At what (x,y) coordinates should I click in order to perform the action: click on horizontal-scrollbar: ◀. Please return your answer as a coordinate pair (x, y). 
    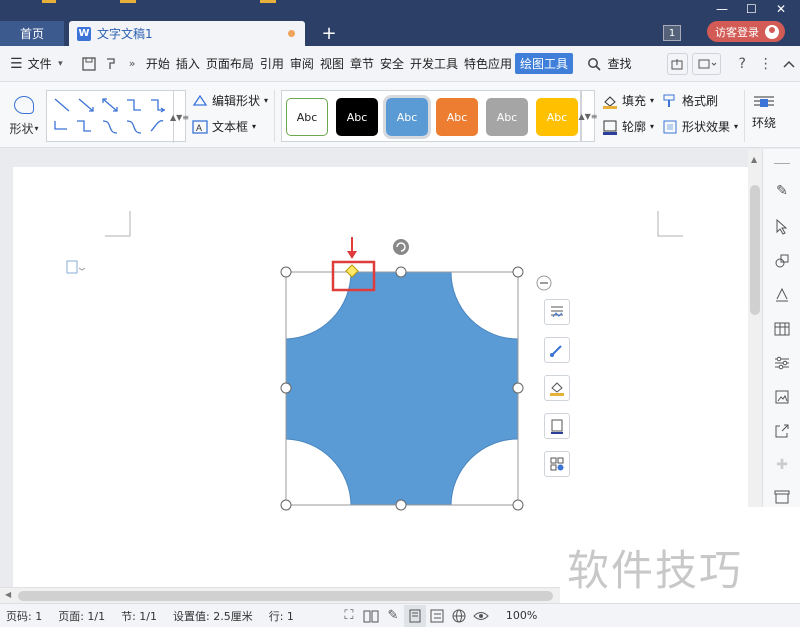
    Looking at the image, I should click on (280, 595).